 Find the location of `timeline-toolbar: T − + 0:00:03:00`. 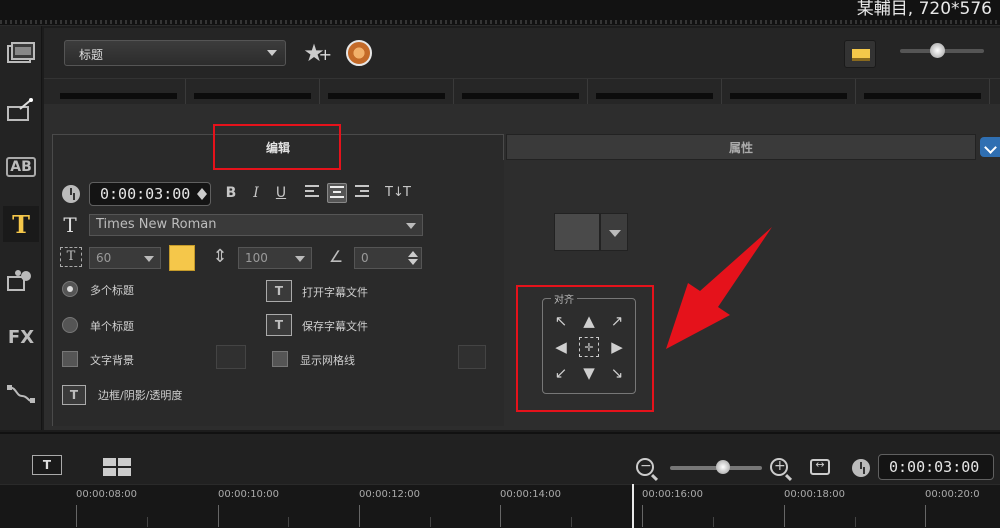

timeline-toolbar: T − + 0:00:03:00 is located at coordinates (500, 458).